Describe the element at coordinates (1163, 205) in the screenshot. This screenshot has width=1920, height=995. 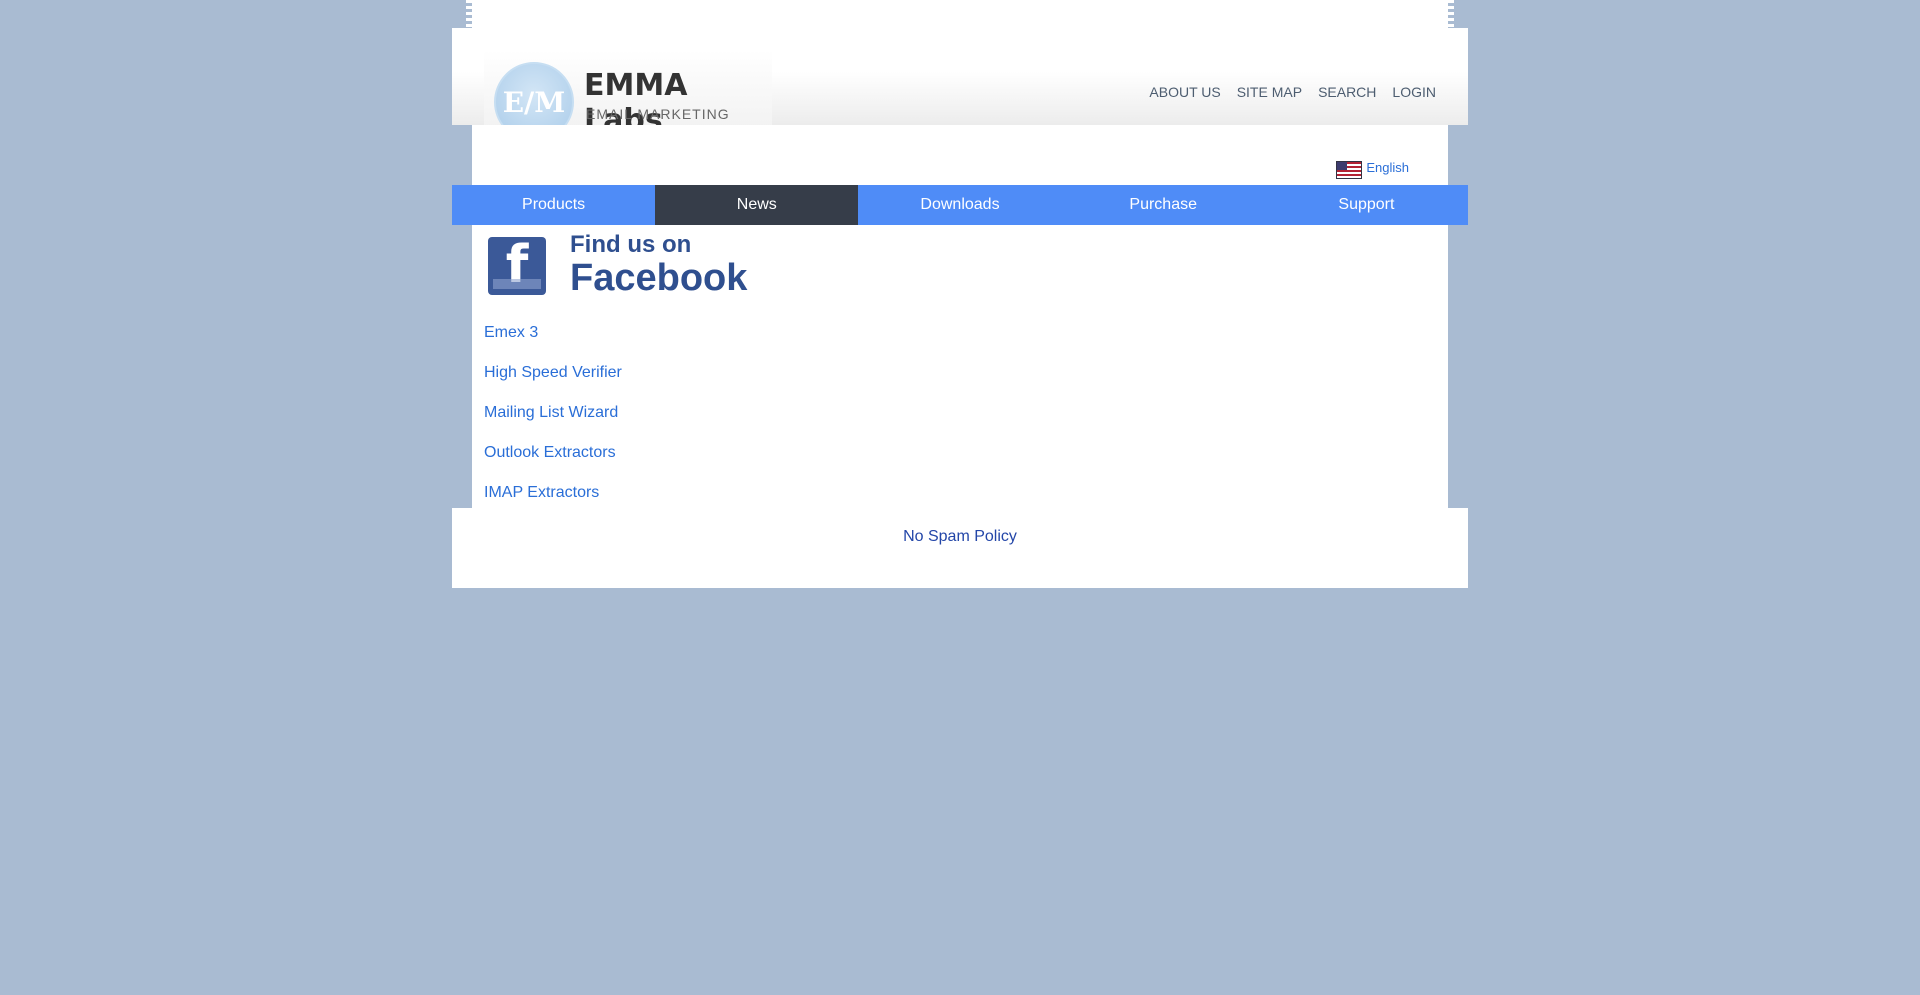
I see `menu-purchase: Purchase` at that location.